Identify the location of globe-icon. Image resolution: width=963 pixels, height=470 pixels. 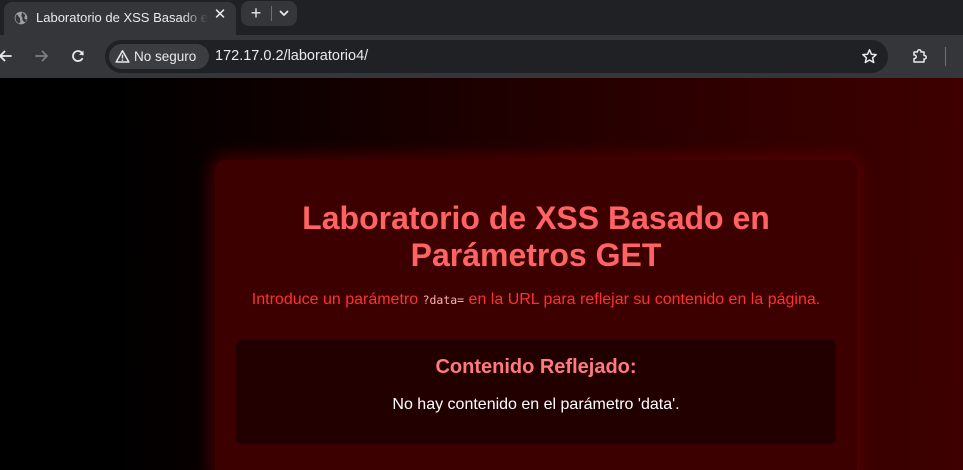
(21, 18).